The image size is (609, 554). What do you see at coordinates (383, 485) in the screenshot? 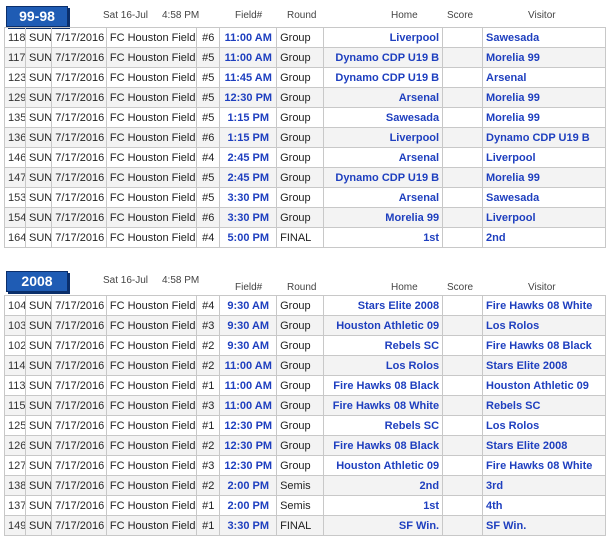
I see `home-team-link: 2nd` at bounding box center [383, 485].